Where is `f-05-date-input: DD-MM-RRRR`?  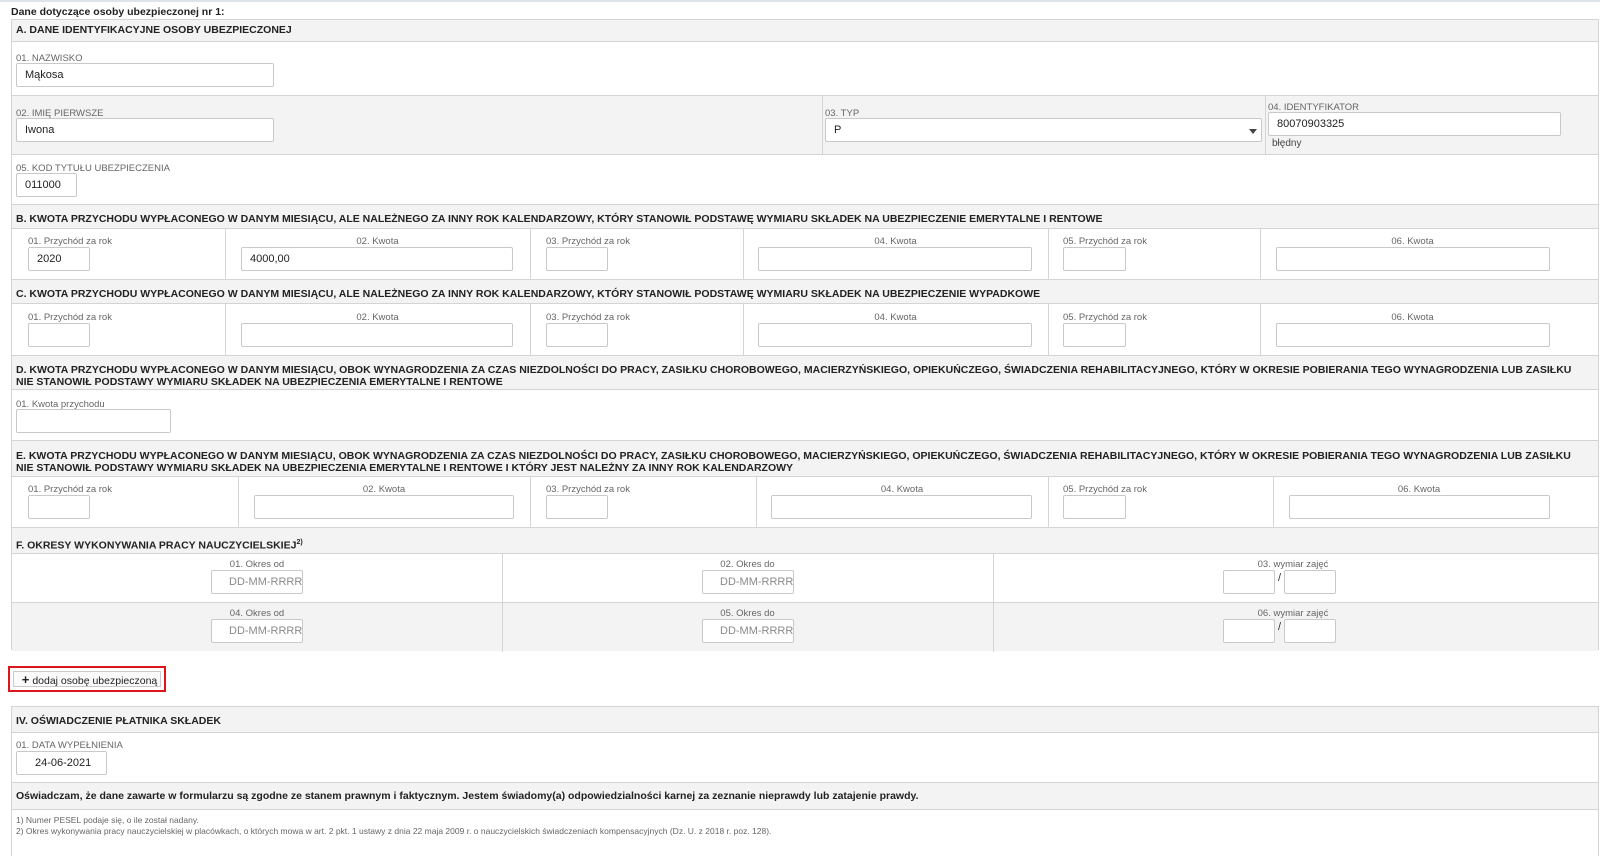 f-05-date-input: DD-MM-RRRR is located at coordinates (748, 631).